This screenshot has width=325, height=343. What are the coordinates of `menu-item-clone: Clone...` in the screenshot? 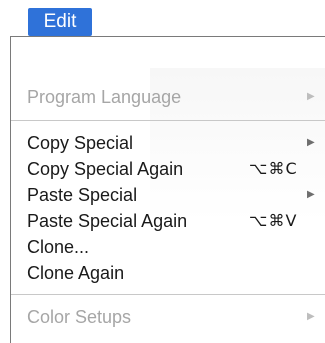 It's located at (176, 247).